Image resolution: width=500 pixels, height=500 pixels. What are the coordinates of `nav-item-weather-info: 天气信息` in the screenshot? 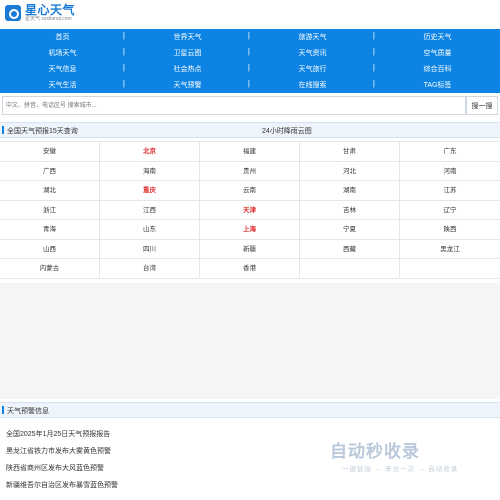 It's located at (63, 68).